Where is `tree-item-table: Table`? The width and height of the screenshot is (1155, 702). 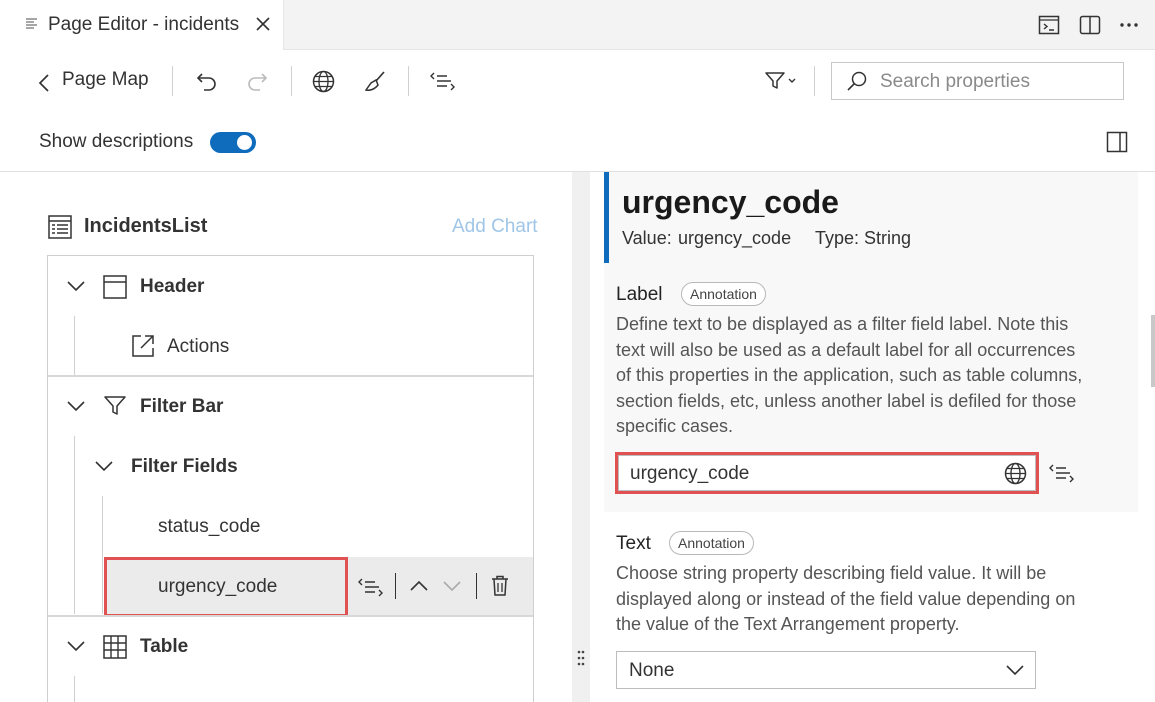
tree-item-table: Table is located at coordinates (164, 647).